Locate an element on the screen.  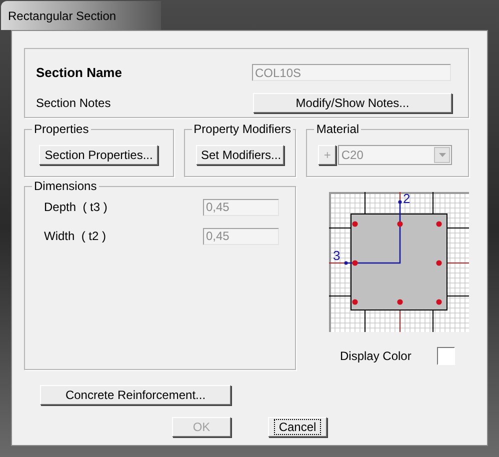
section-notes-label: Section Notes is located at coordinates (73, 103).